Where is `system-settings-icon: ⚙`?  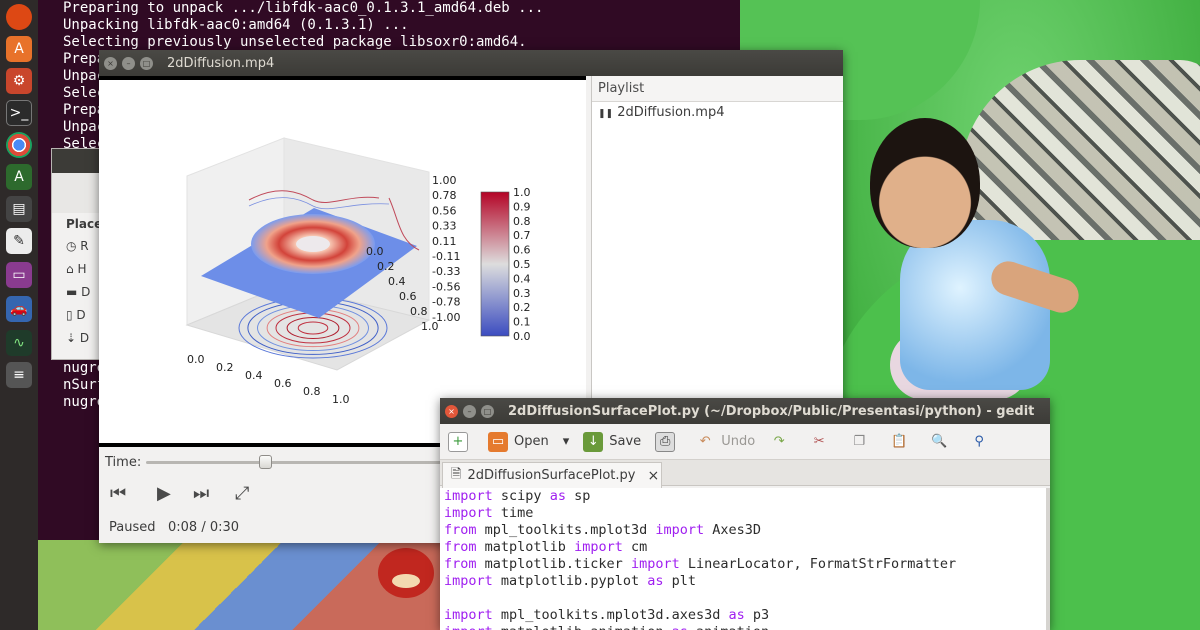 system-settings-icon: ⚙ is located at coordinates (19, 81).